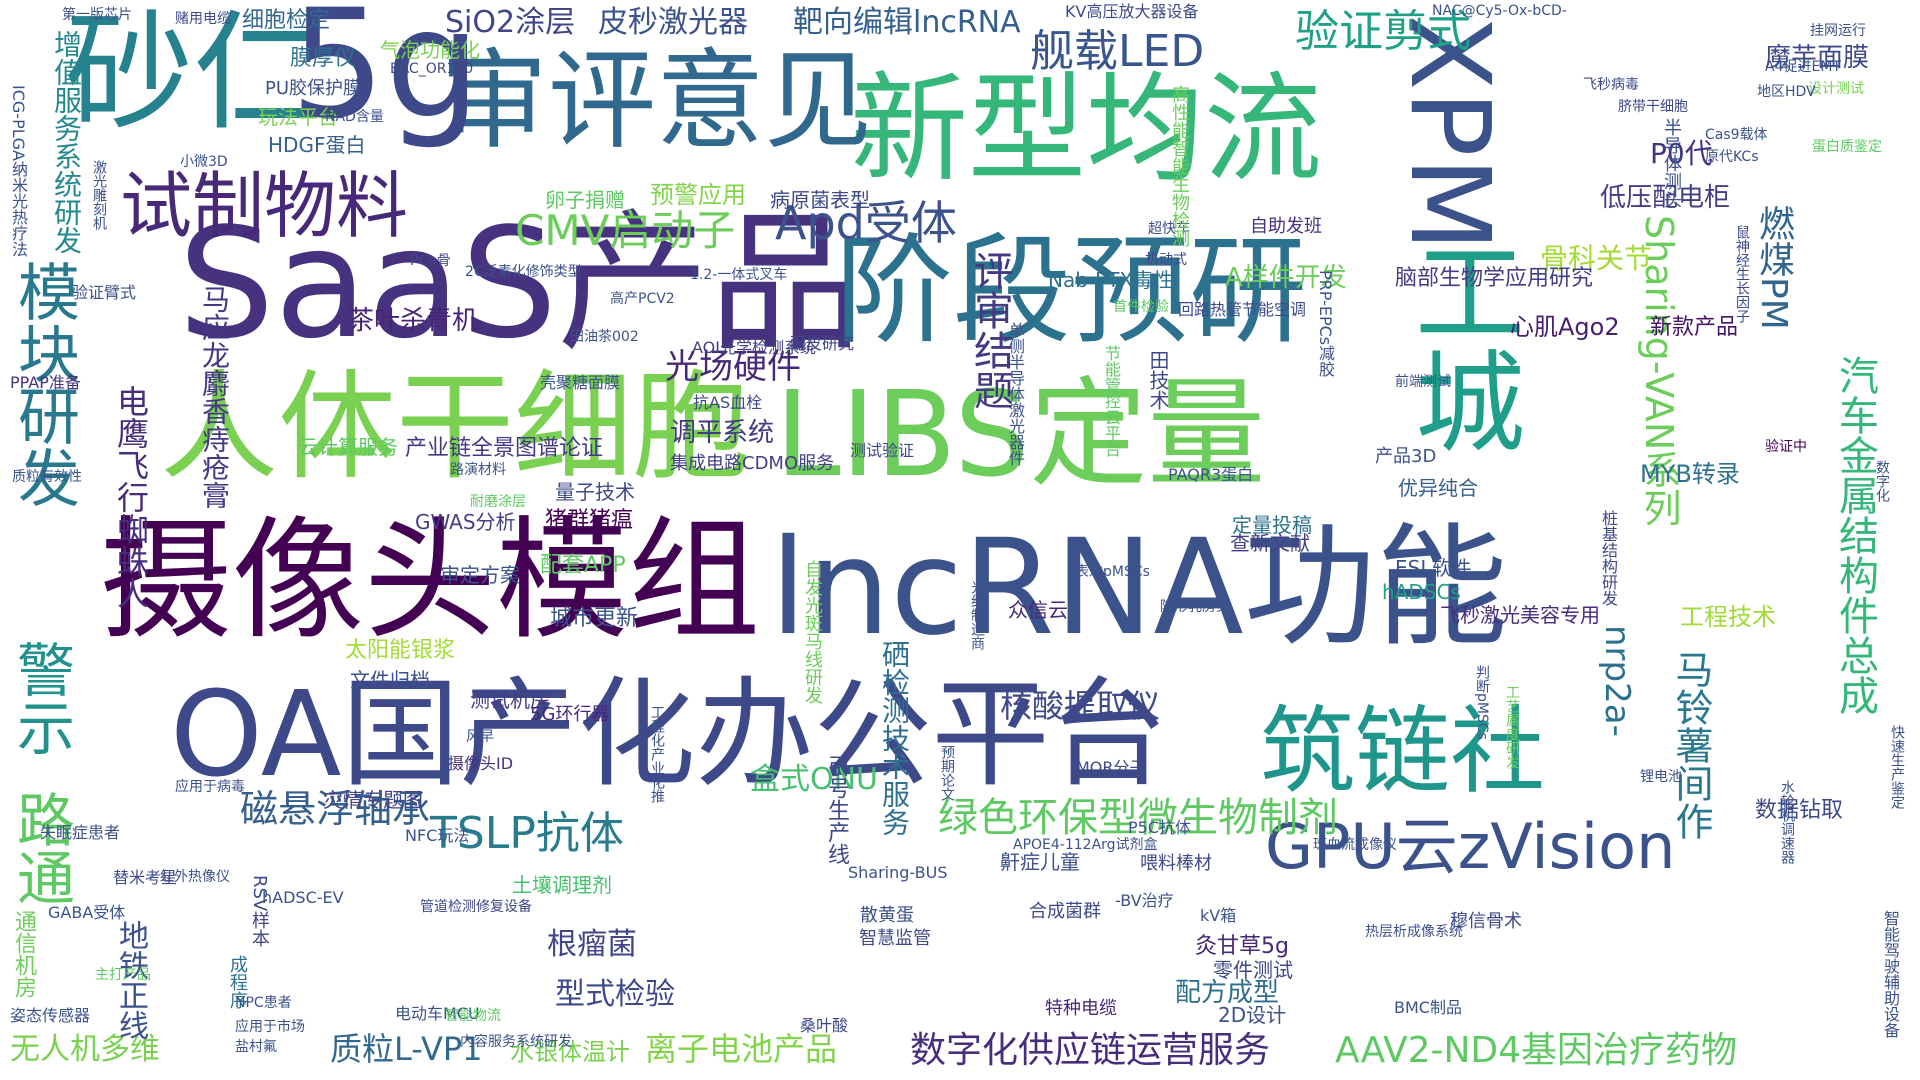  Describe the element at coordinates (752, 463) in the screenshot. I see `word: 集成电路CDMO服务` at that location.